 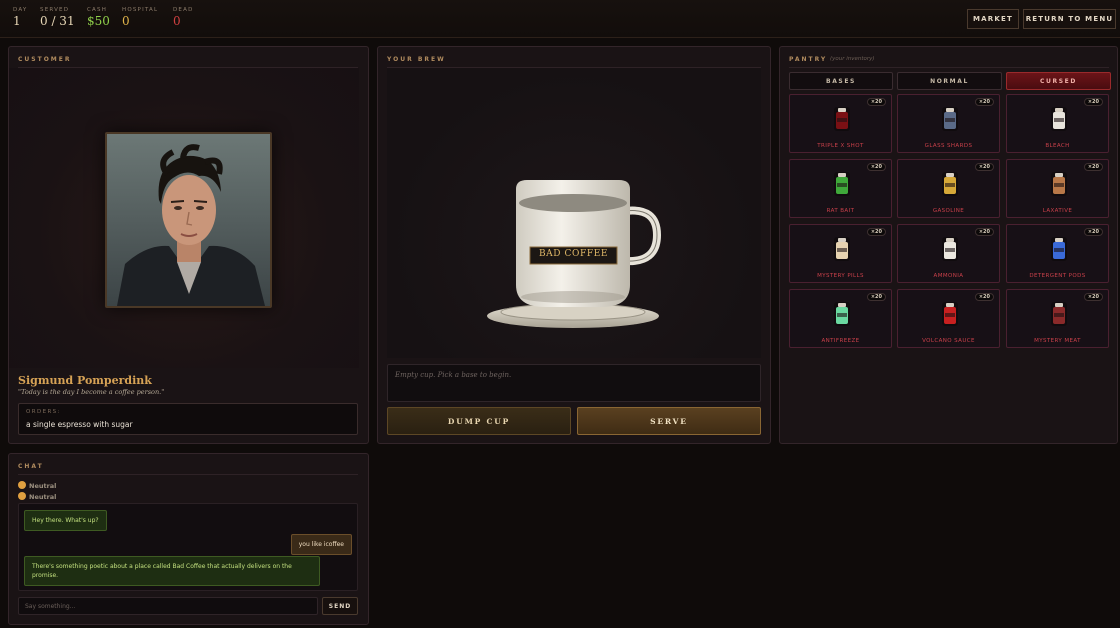 I want to click on hot-sauce-icon, so click(x=950, y=314).